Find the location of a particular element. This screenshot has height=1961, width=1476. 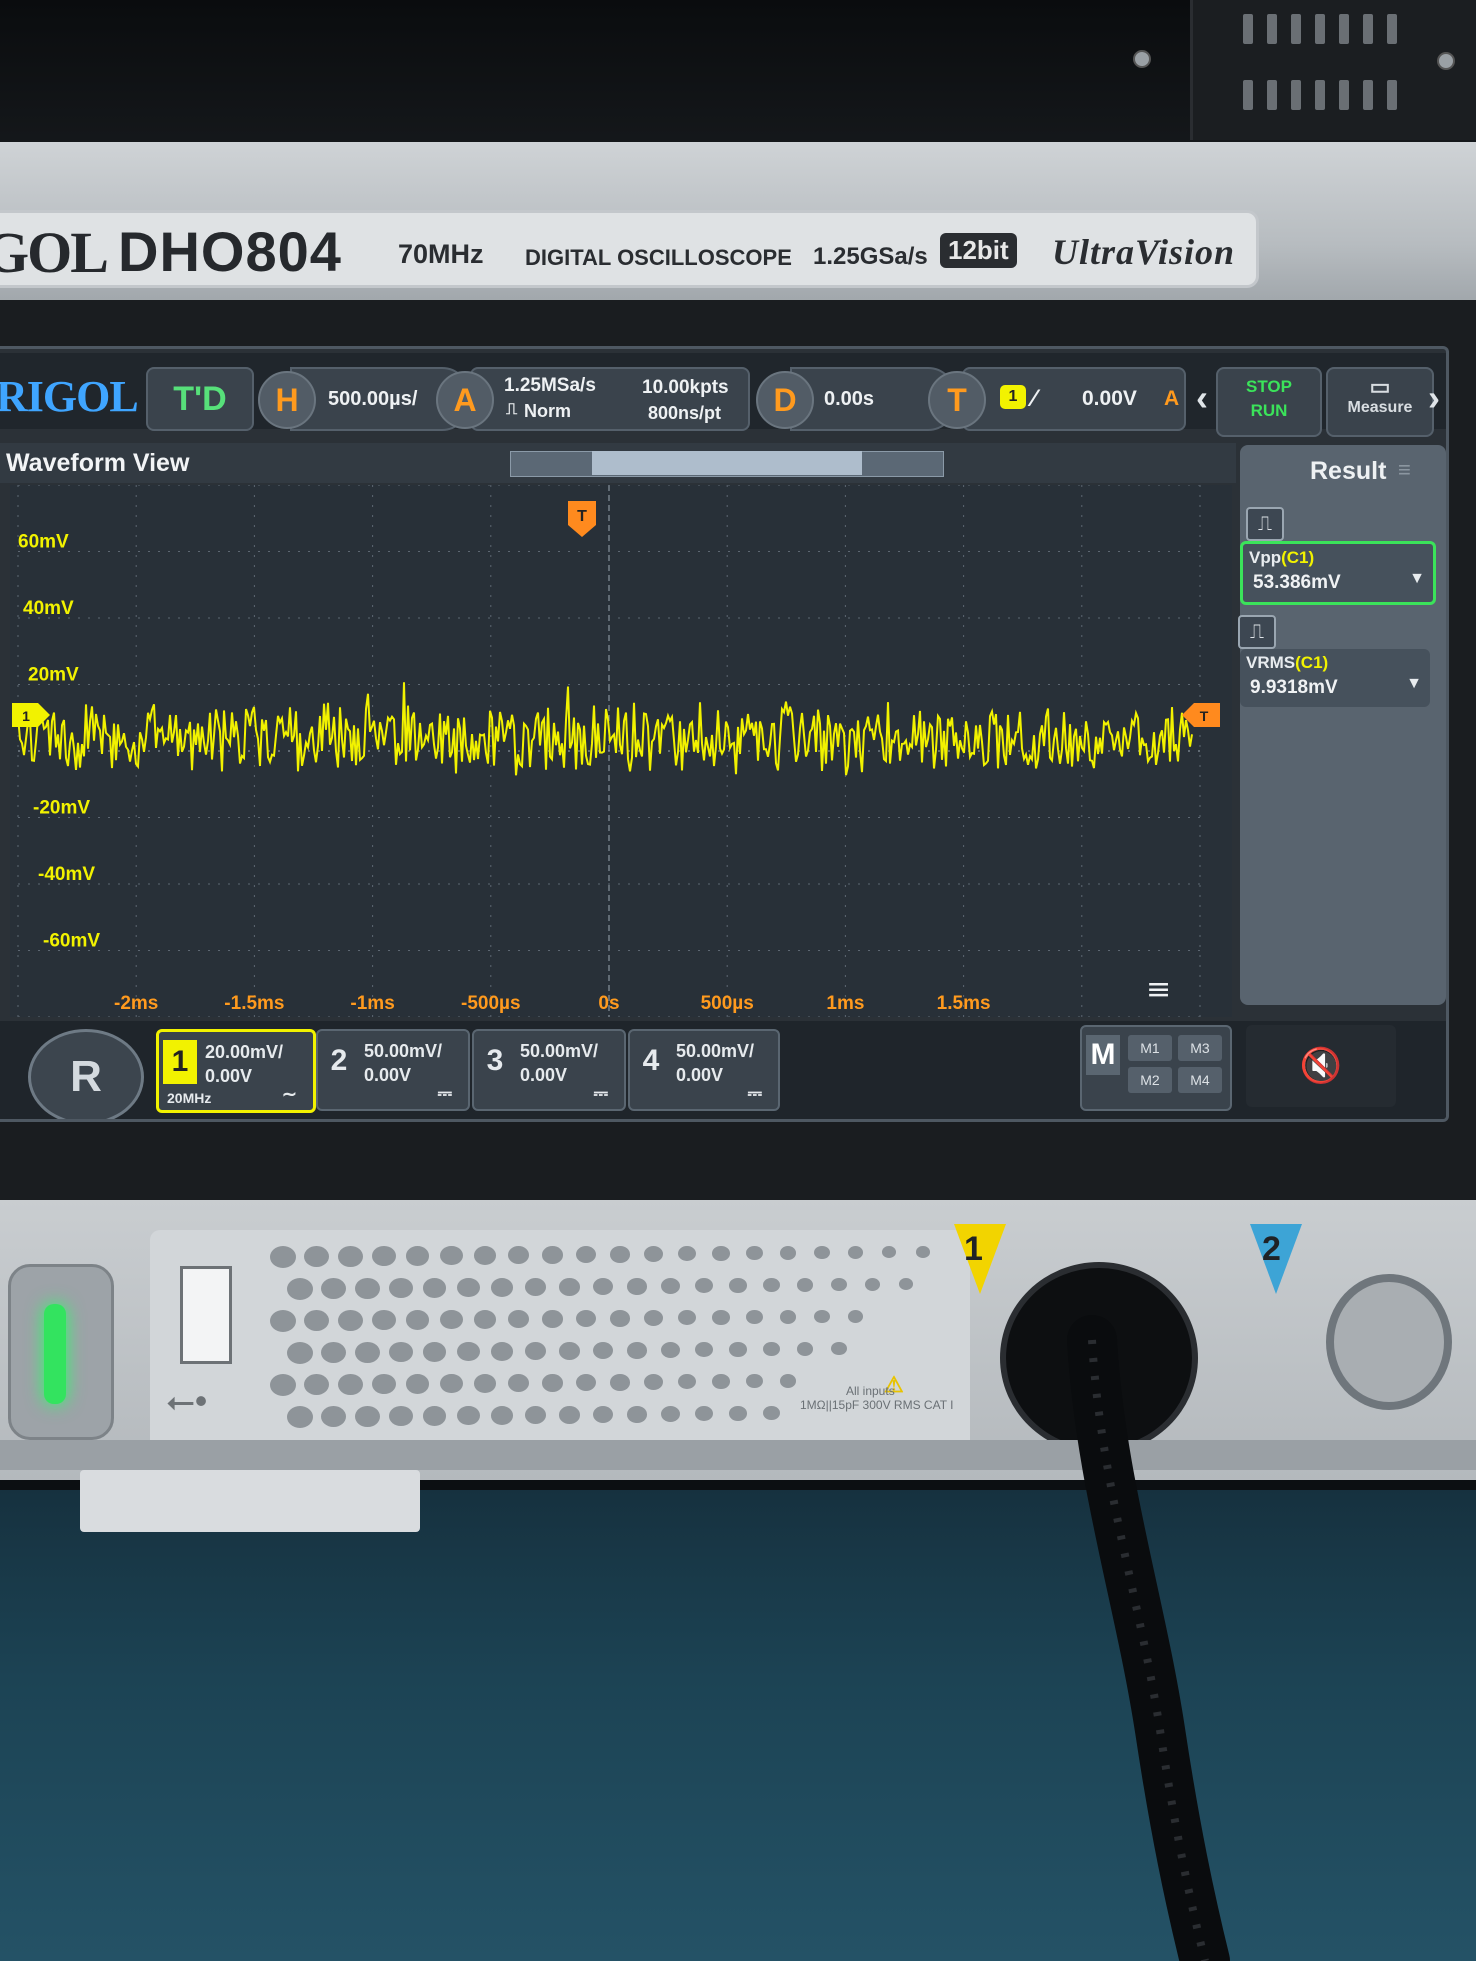

menu-collapse-icon: ≡ is located at coordinates (1158, 989).